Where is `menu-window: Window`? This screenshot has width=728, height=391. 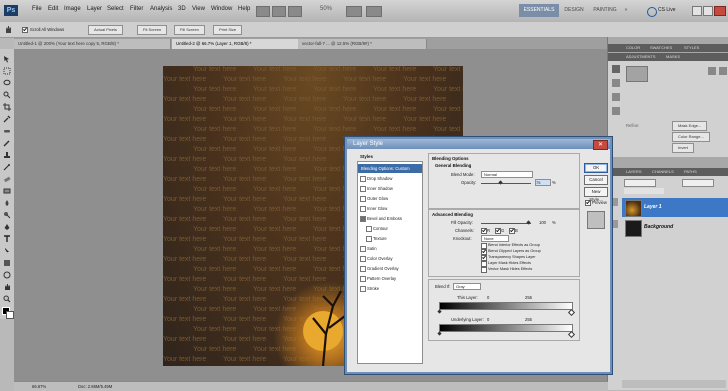
menu-window: Window is located at coordinates (221, 9).